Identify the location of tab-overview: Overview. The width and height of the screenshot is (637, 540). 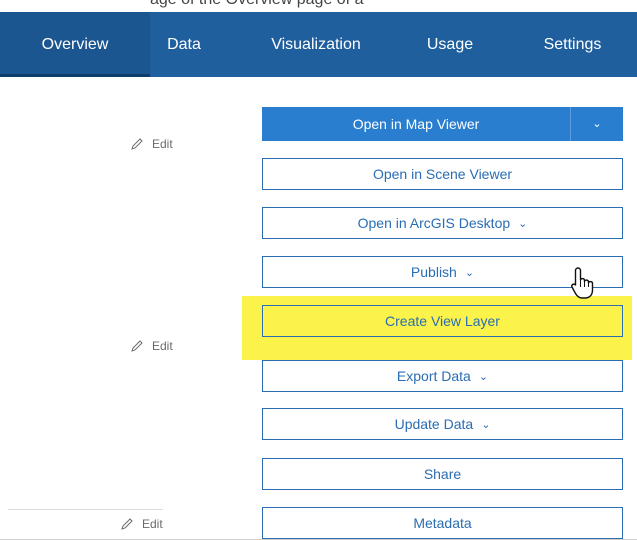
(75, 44).